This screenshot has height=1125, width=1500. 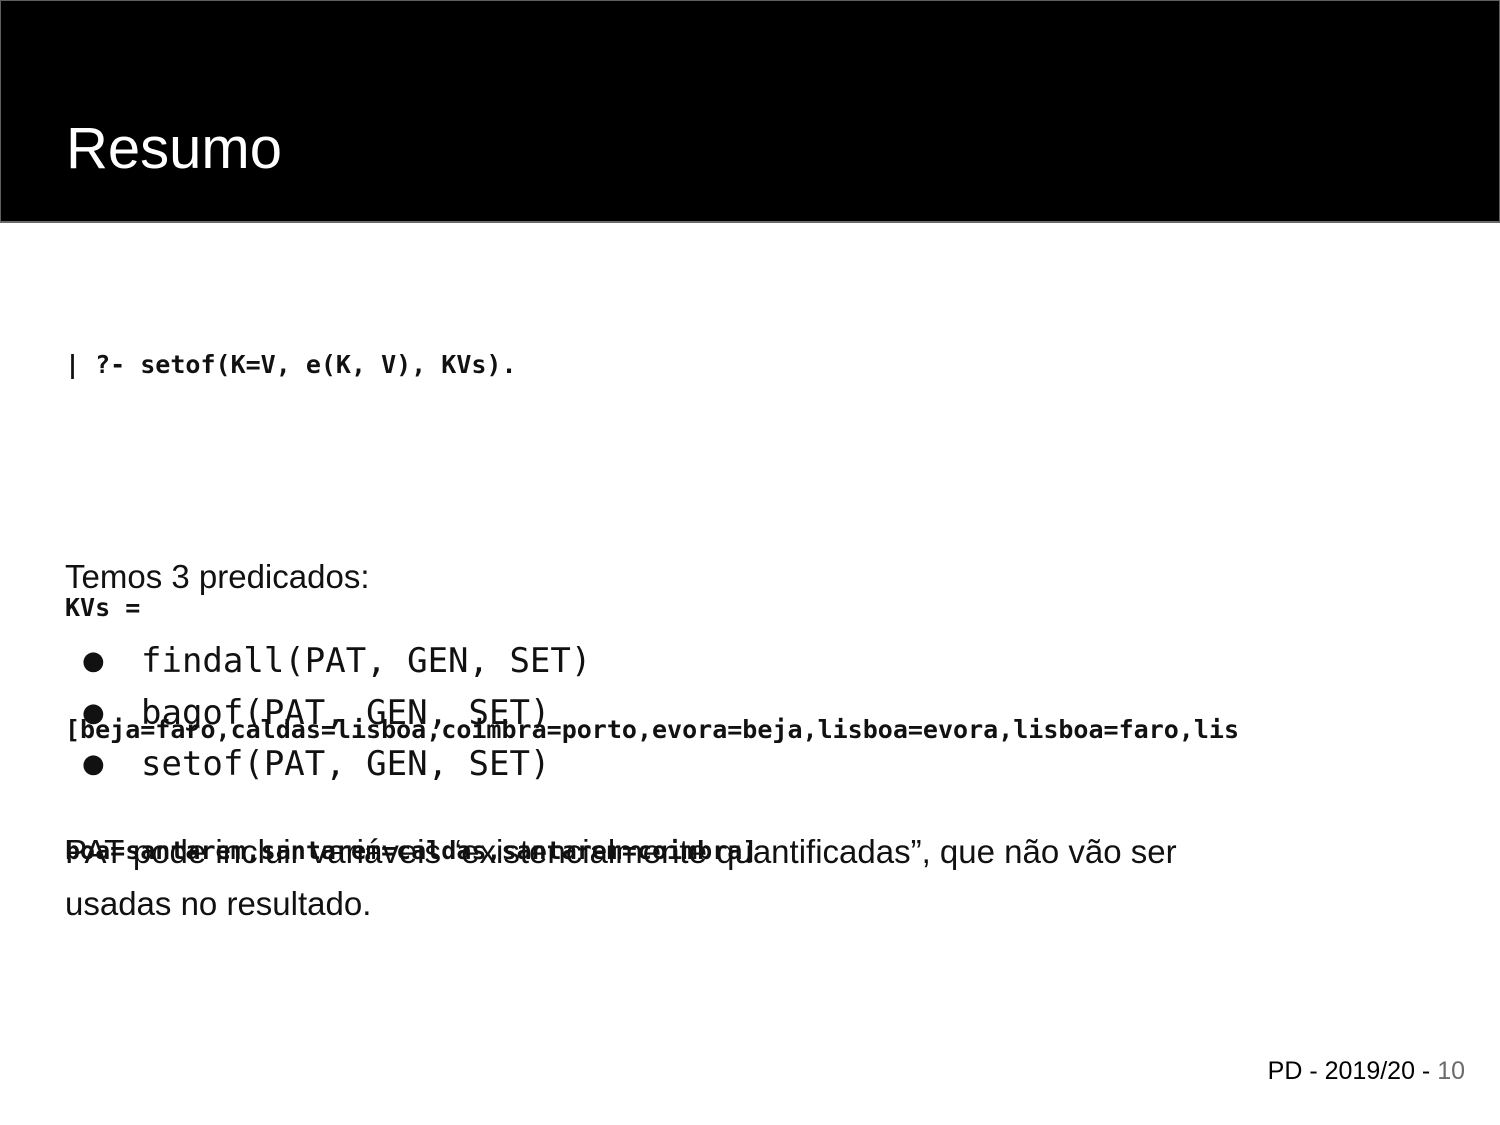 What do you see at coordinates (1352, 1071) in the screenshot?
I see `course-label: PD - 2019/20 -` at bounding box center [1352, 1071].